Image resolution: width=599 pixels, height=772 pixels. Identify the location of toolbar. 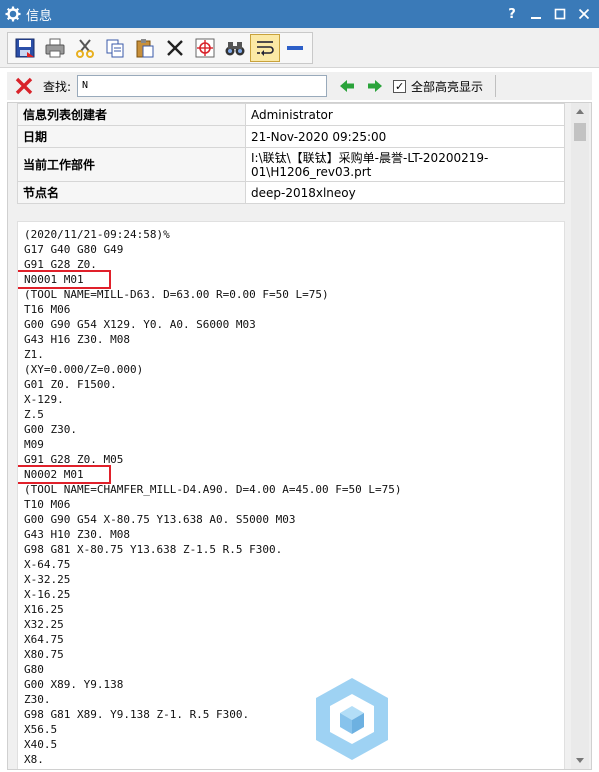
(299, 48).